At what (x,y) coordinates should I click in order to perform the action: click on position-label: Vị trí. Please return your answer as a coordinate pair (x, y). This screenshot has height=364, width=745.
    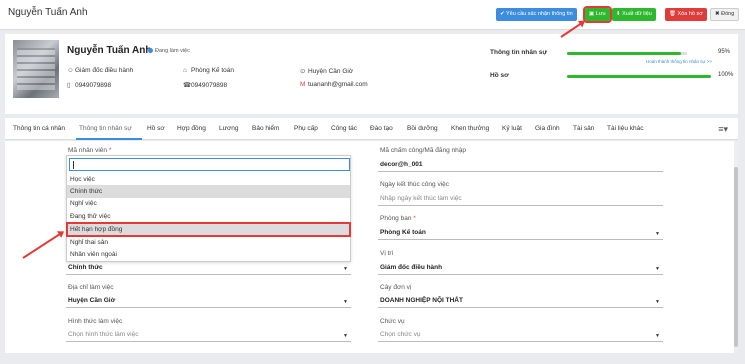
    Looking at the image, I should click on (387, 253).